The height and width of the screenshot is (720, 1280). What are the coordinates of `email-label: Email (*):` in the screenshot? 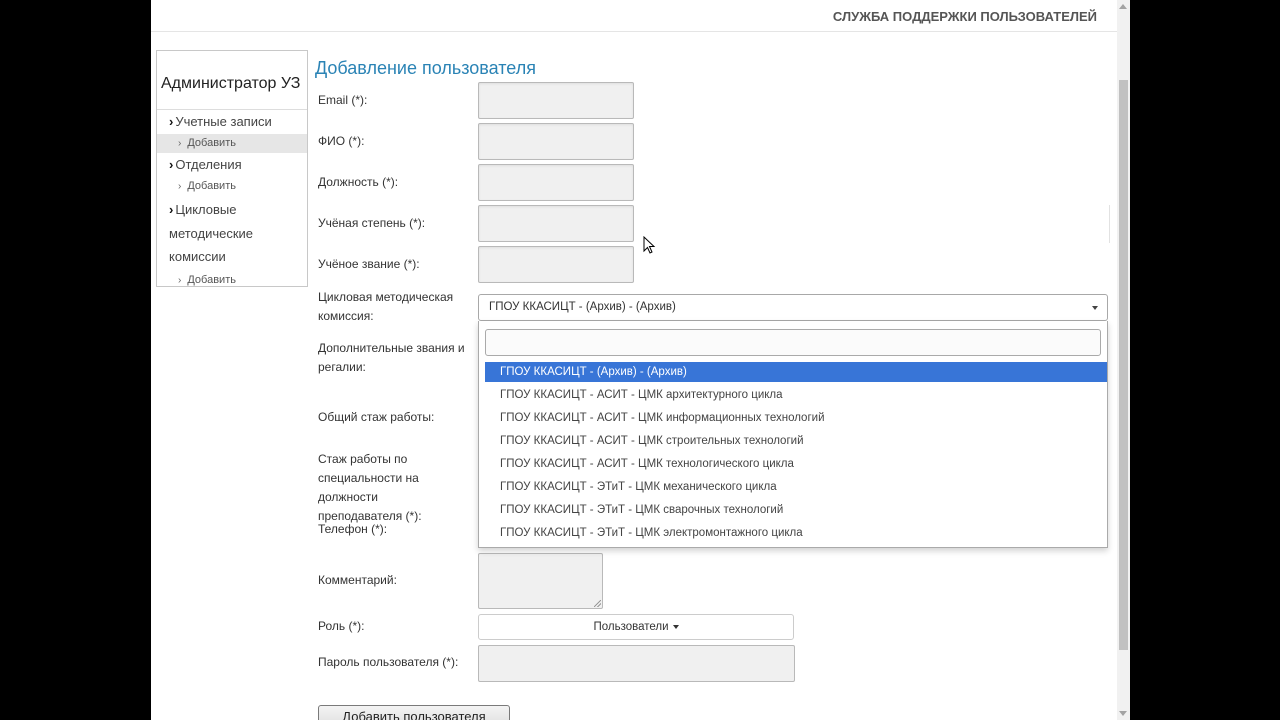 It's located at (343, 100).